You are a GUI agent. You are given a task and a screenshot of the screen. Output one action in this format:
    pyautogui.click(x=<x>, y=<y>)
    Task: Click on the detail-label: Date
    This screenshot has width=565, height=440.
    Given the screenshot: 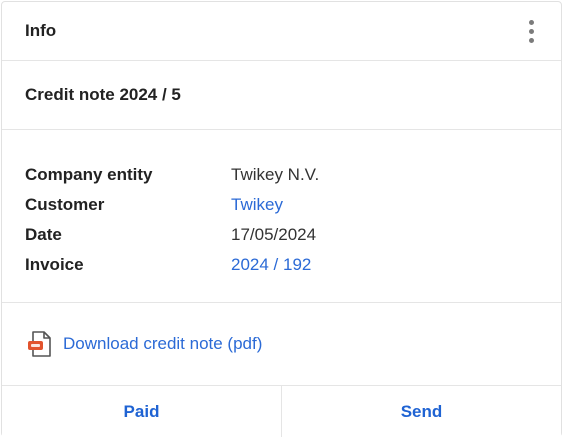 What is the action you would take?
    pyautogui.click(x=43, y=234)
    